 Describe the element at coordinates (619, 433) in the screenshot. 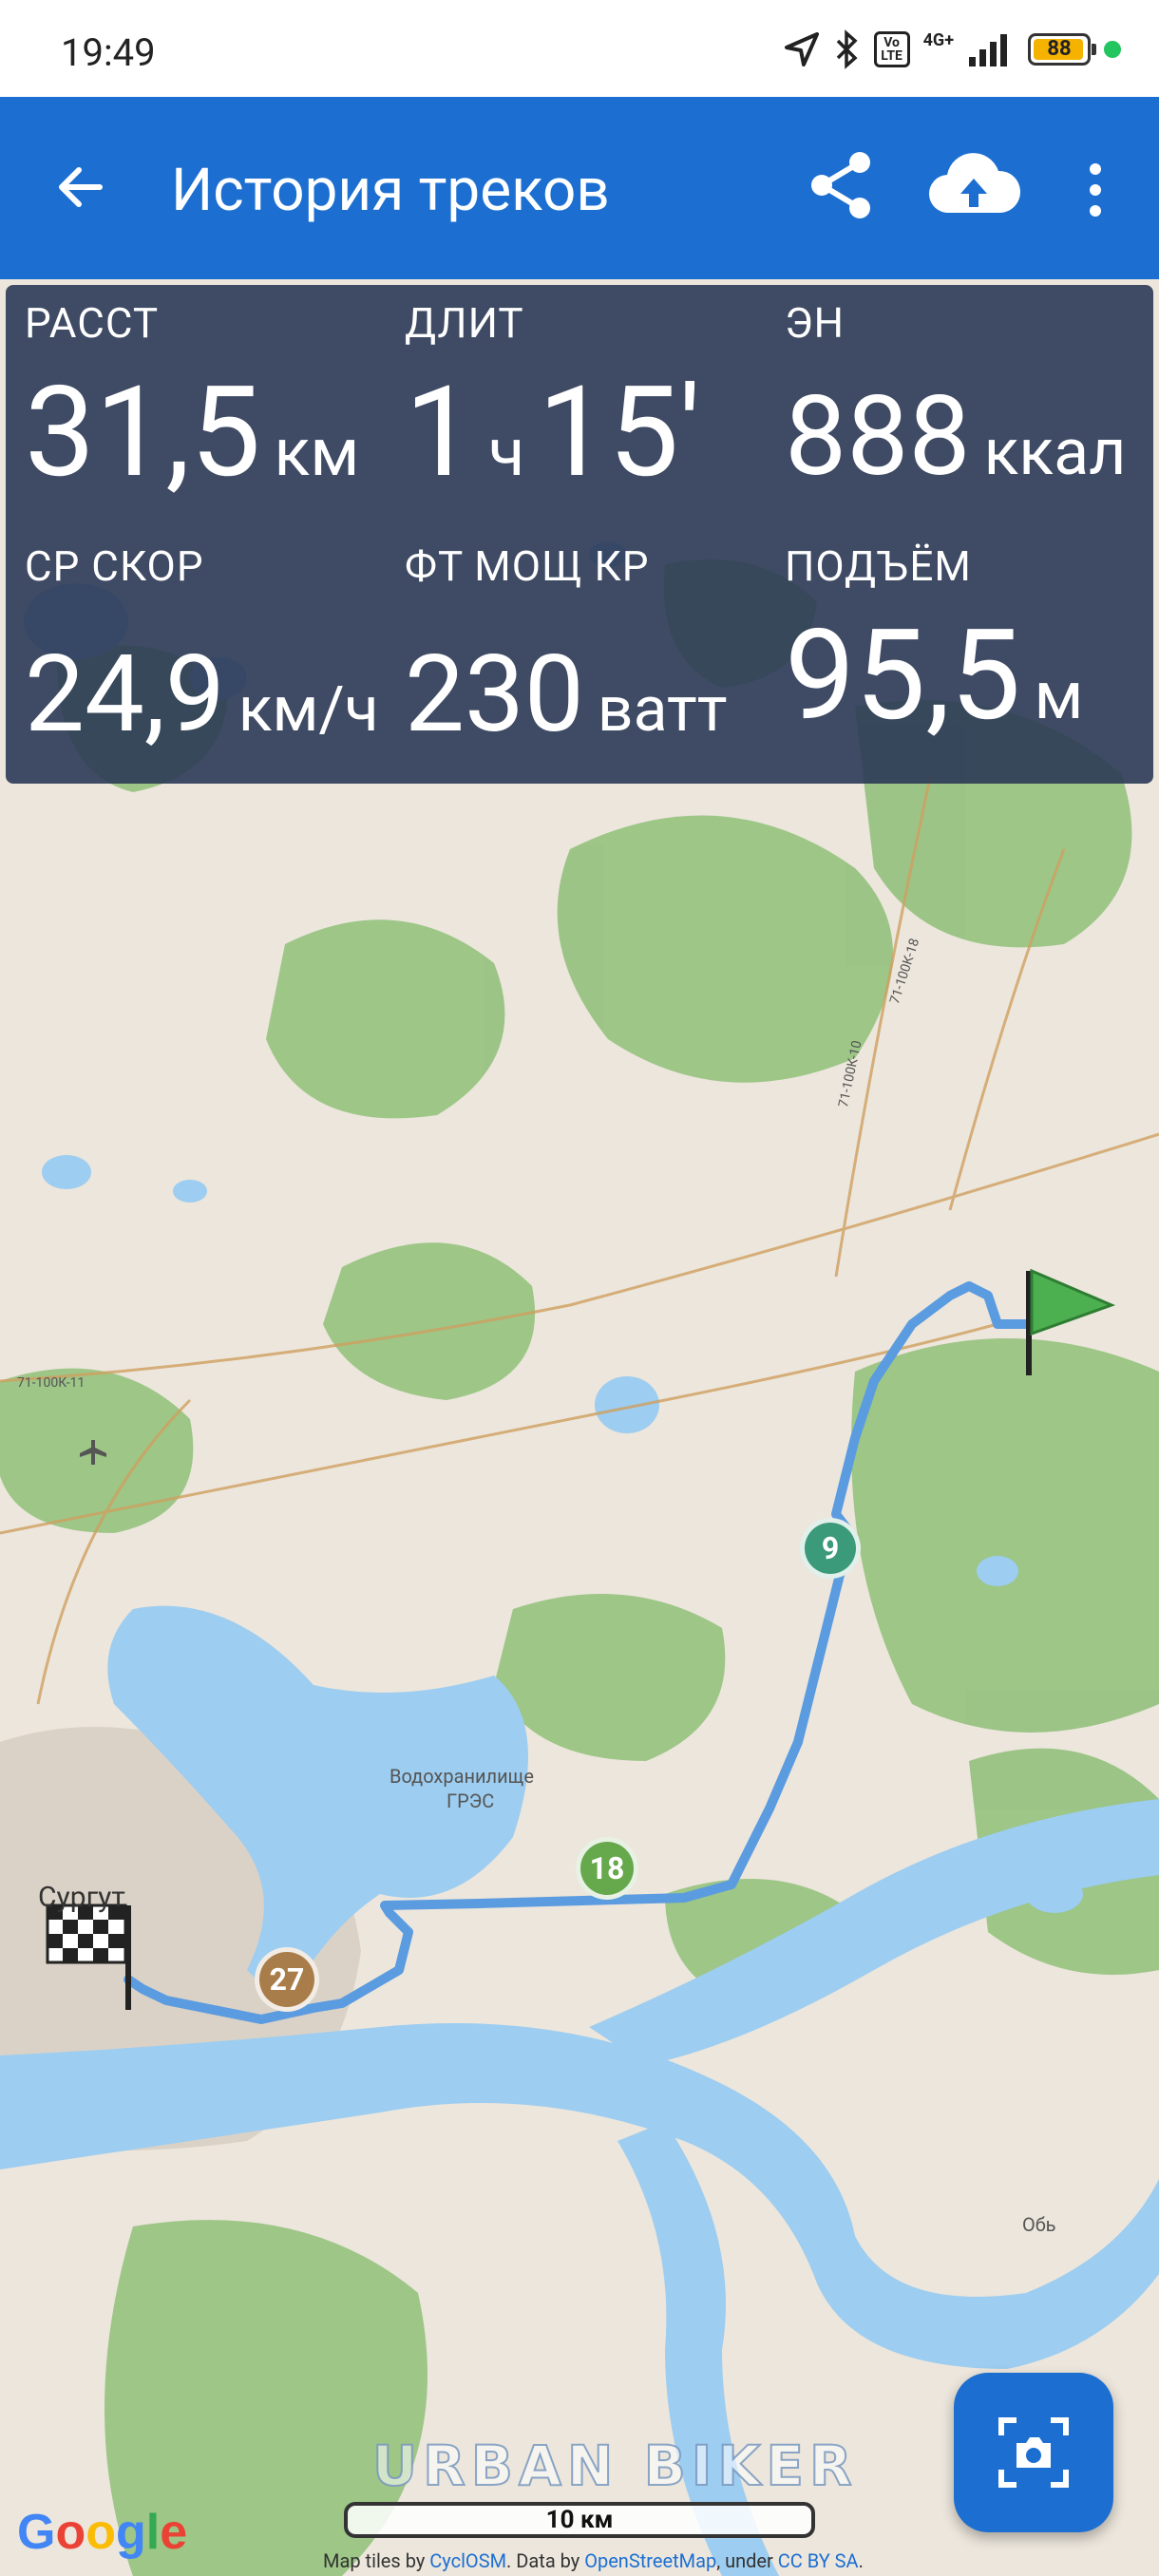

I see `stat-value-minutes: 15'` at that location.